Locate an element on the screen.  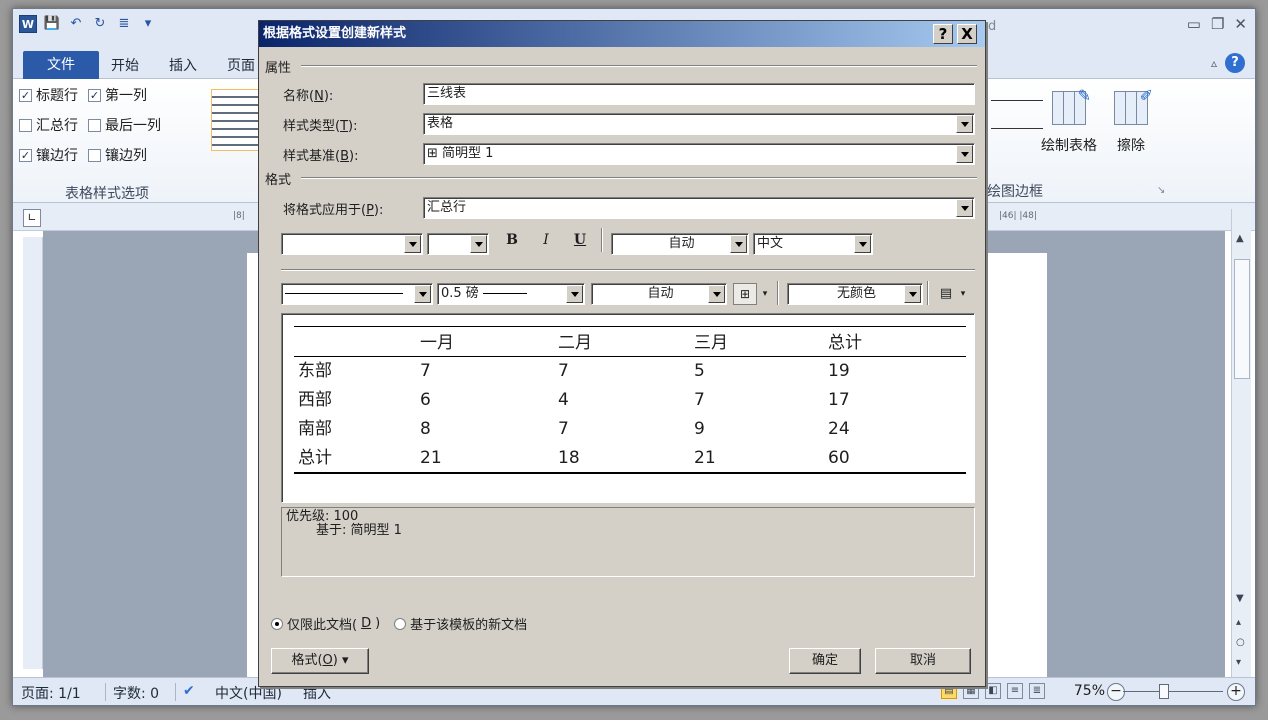
collapse-ribbon-icon: ▵ is located at coordinates (1214, 63).